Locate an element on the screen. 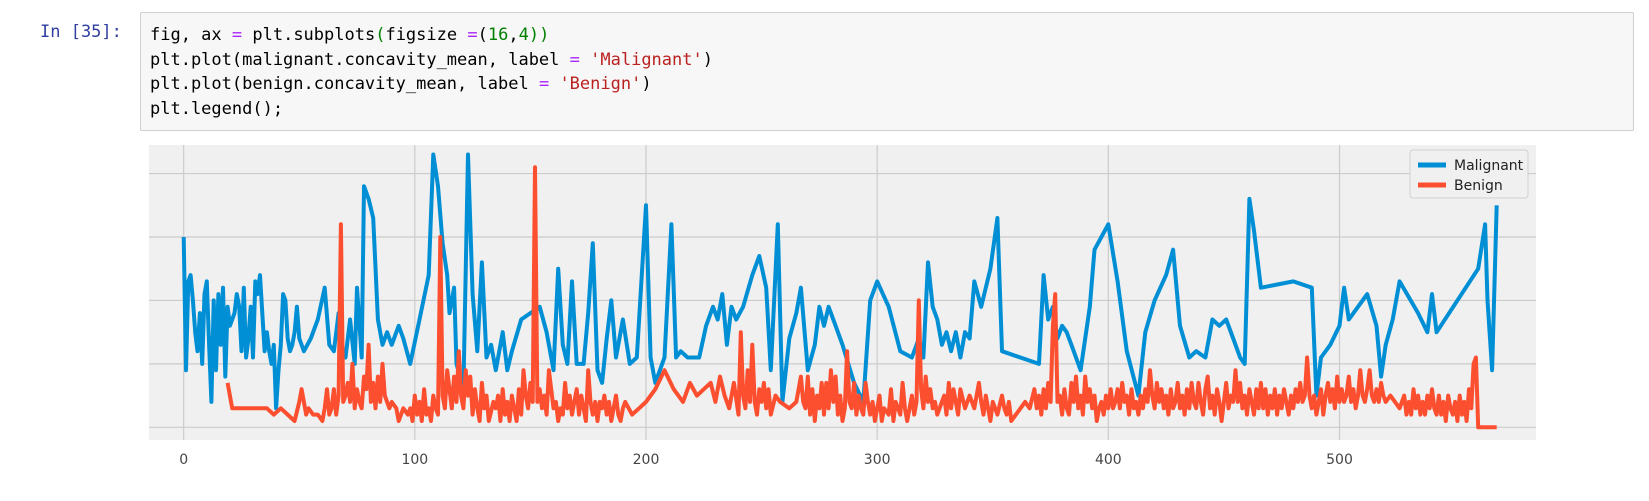  code-token: plt.plot(malignant.concavity_mean, label is located at coordinates (360, 59).